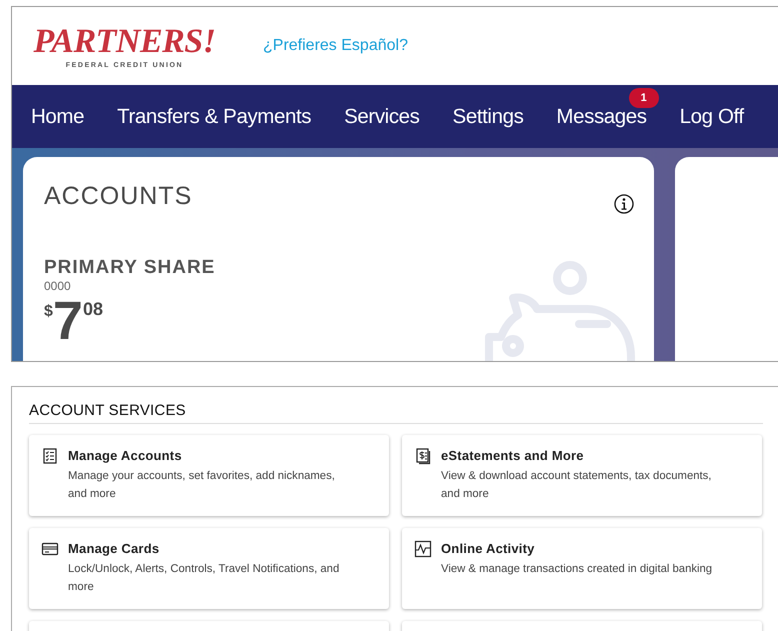 Image resolution: width=778 pixels, height=631 pixels. Describe the element at coordinates (107, 410) in the screenshot. I see `section-title: ACCOUNT SERVICES` at that location.